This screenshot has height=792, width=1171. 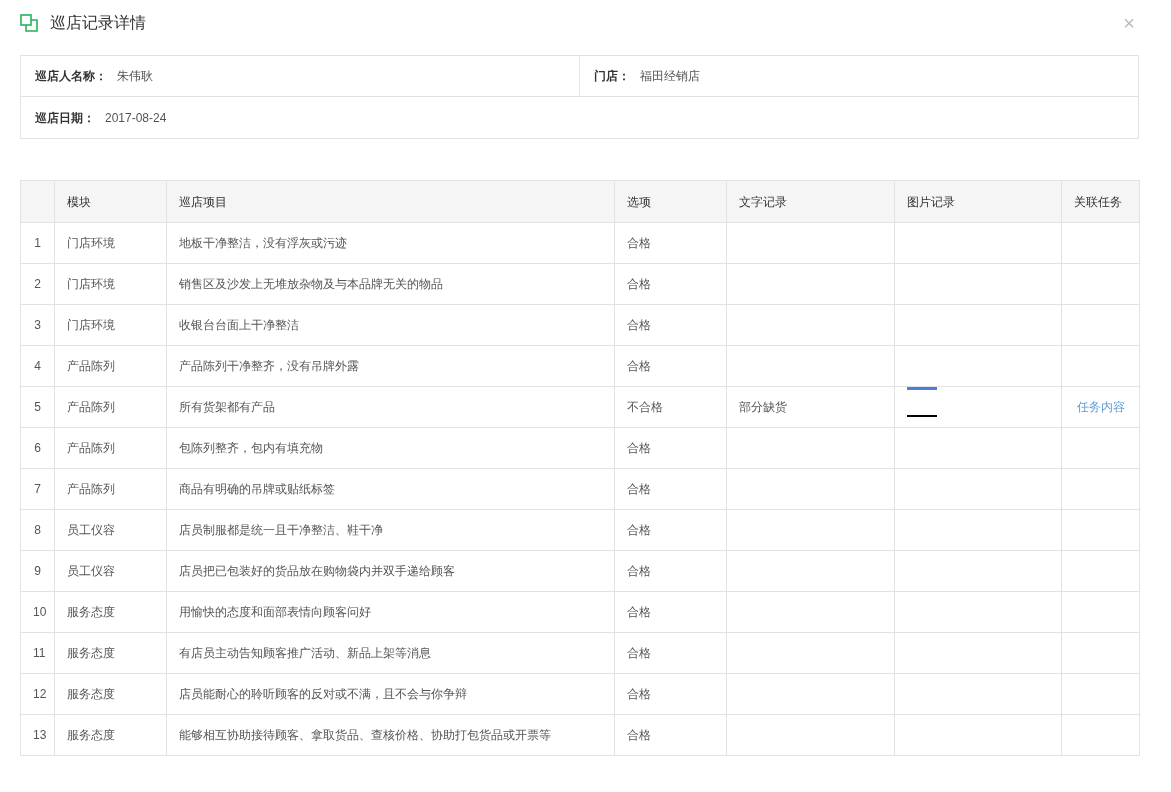 I want to click on column-header: 关联任务, so click(x=1098, y=201).